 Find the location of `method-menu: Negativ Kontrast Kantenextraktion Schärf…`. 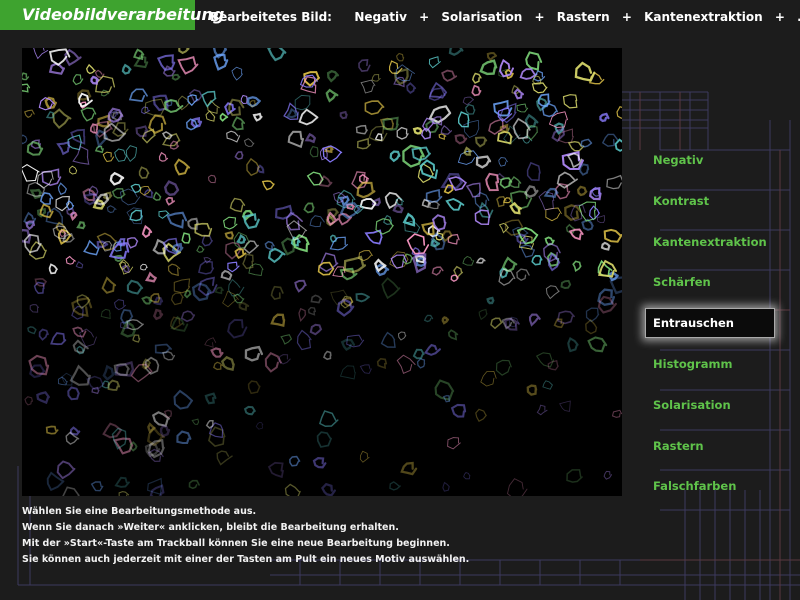

method-menu: Negativ Kontrast Kantenextraktion Schärf… is located at coordinates (710, 328).